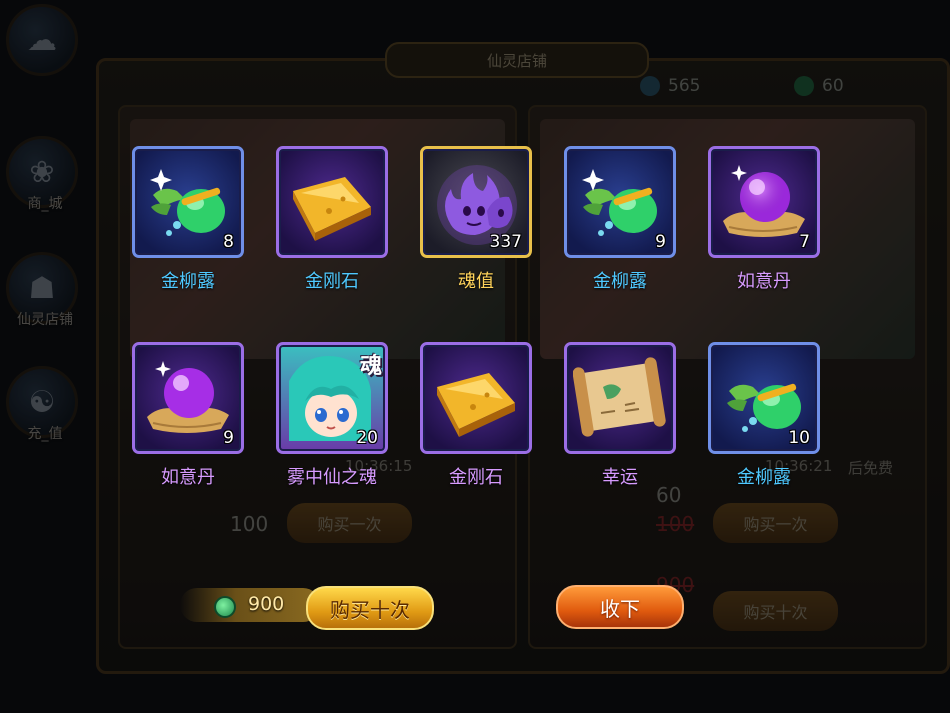 The width and height of the screenshot is (950, 713). I want to click on reward-frame: 魂 20, so click(332, 398).